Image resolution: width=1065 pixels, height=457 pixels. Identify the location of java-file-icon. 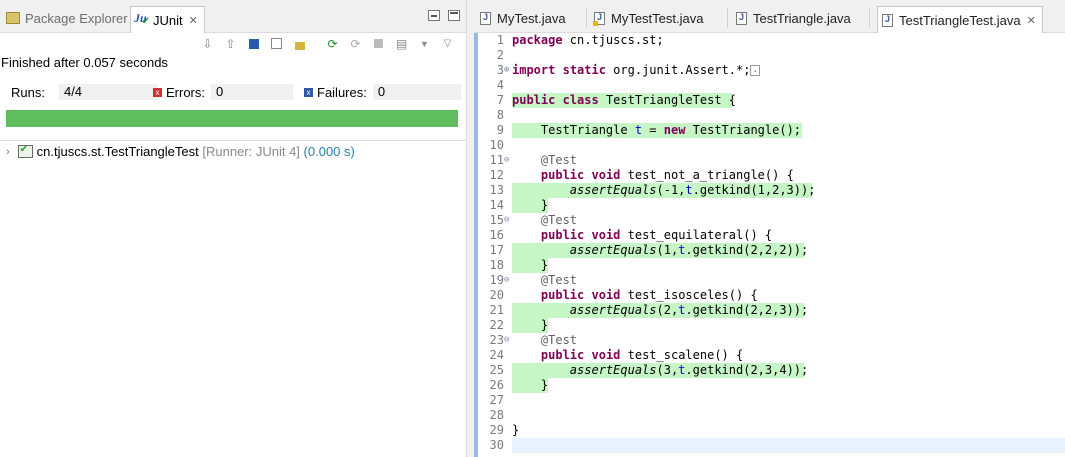
(741, 18).